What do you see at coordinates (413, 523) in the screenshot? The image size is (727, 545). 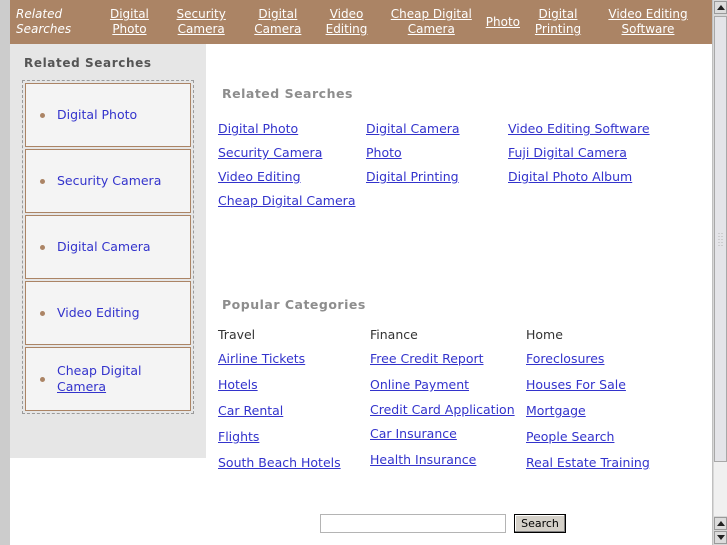 I see `search-input` at bounding box center [413, 523].